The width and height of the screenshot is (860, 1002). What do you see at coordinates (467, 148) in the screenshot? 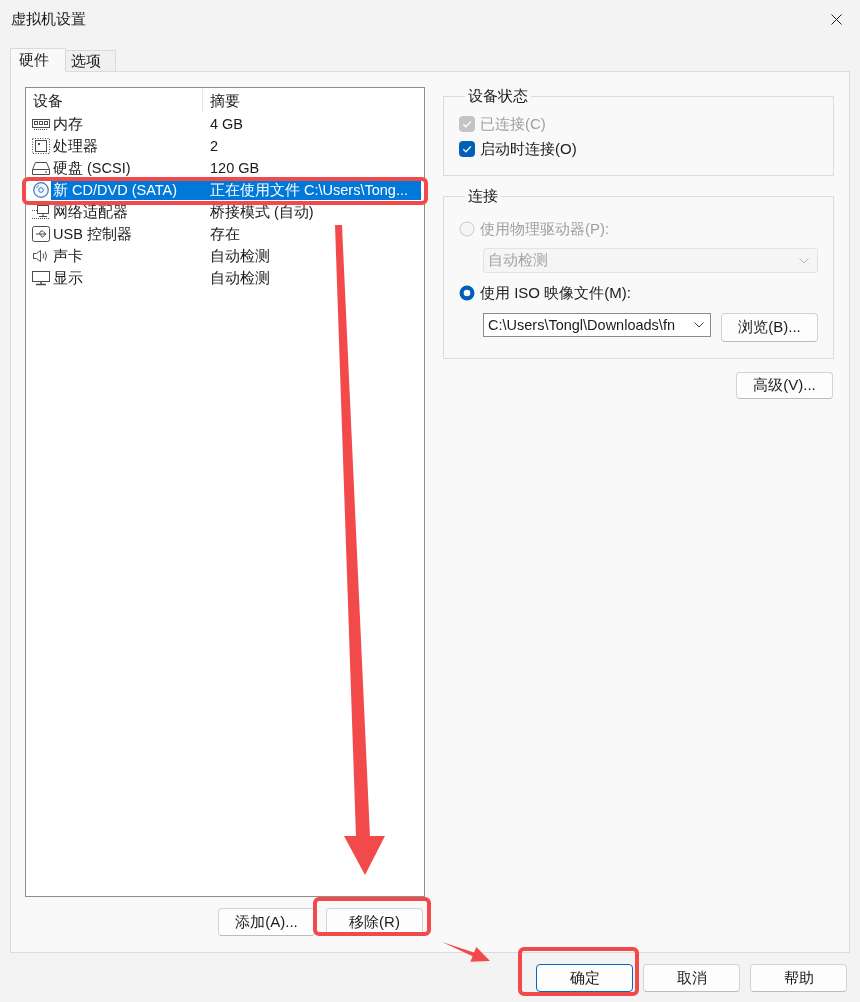
I see `checkbox` at bounding box center [467, 148].